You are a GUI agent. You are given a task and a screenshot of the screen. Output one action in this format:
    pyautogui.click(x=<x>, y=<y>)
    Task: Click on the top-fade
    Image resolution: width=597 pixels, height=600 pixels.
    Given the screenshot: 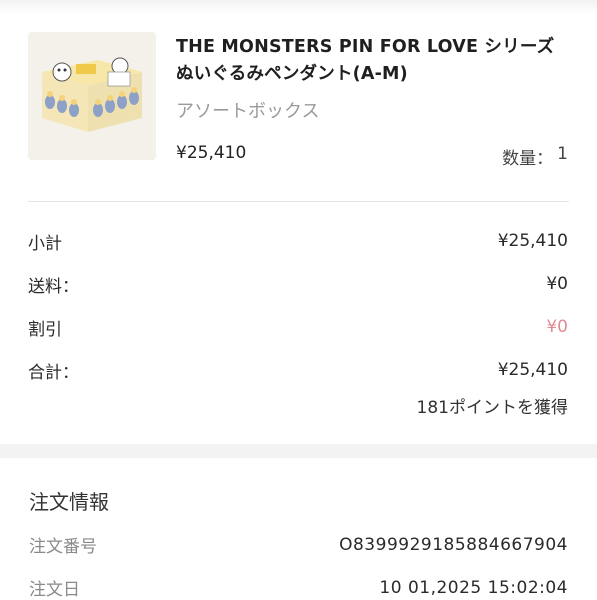 What is the action you would take?
    pyautogui.click(x=298, y=7)
    